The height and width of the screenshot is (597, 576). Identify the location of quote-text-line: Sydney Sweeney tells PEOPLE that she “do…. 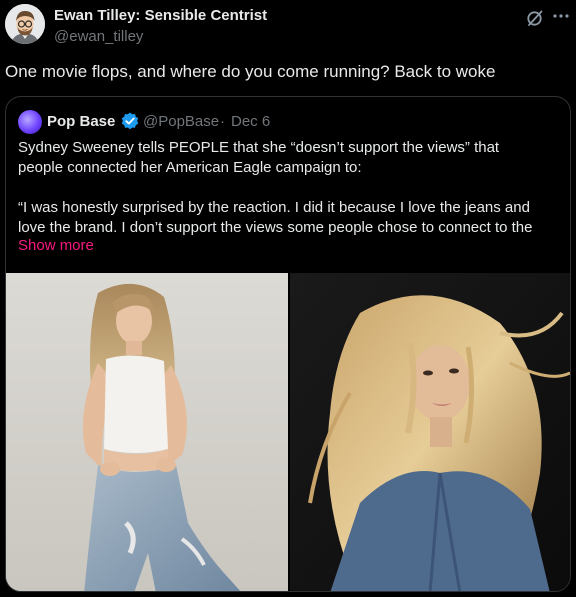
(259, 147).